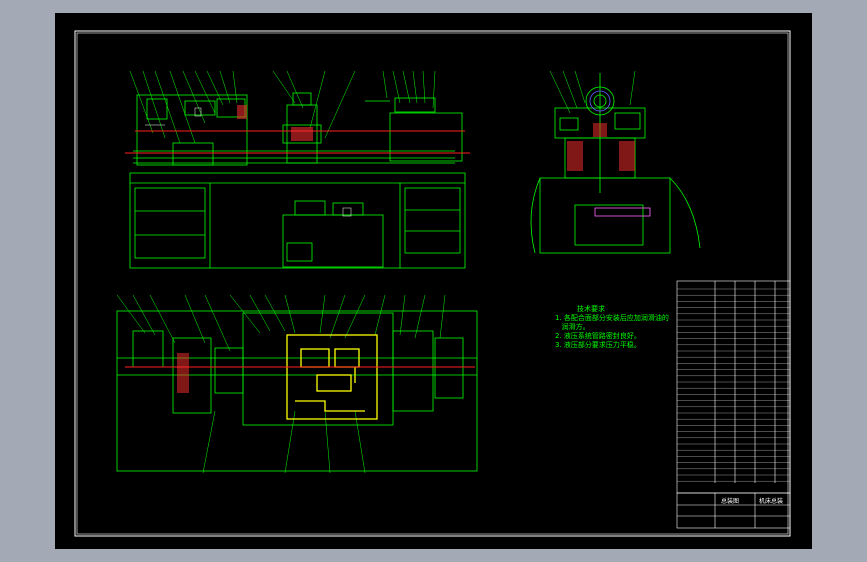 The height and width of the screenshot is (562, 867). Describe the element at coordinates (622, 212) in the screenshot. I see `side-view-highlight` at that location.